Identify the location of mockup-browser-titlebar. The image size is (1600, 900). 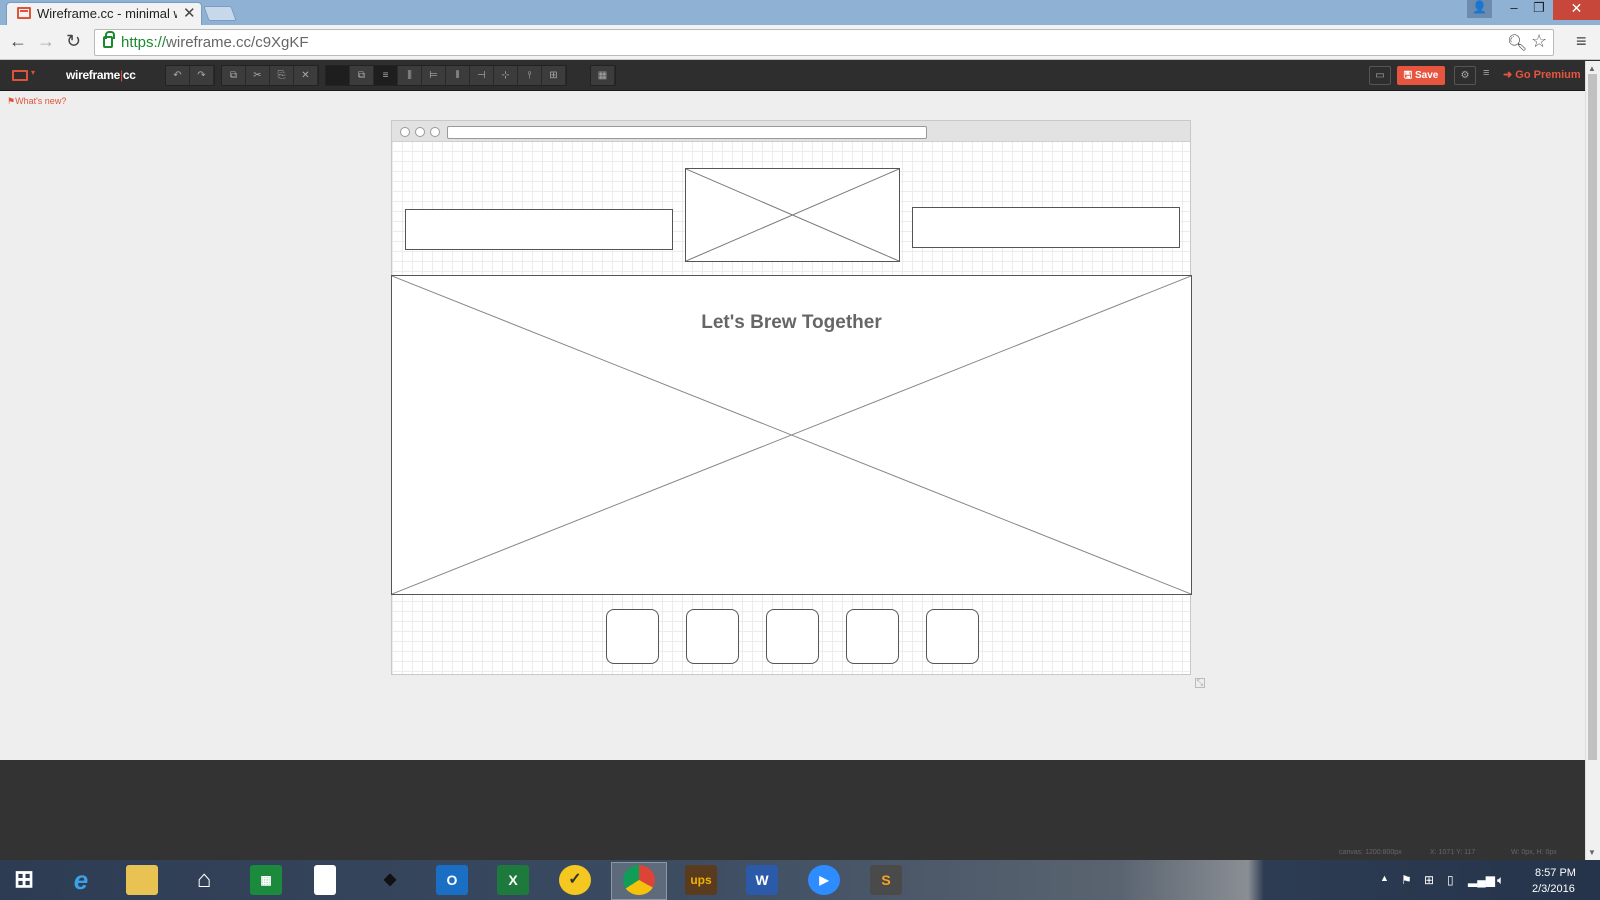
(791, 131).